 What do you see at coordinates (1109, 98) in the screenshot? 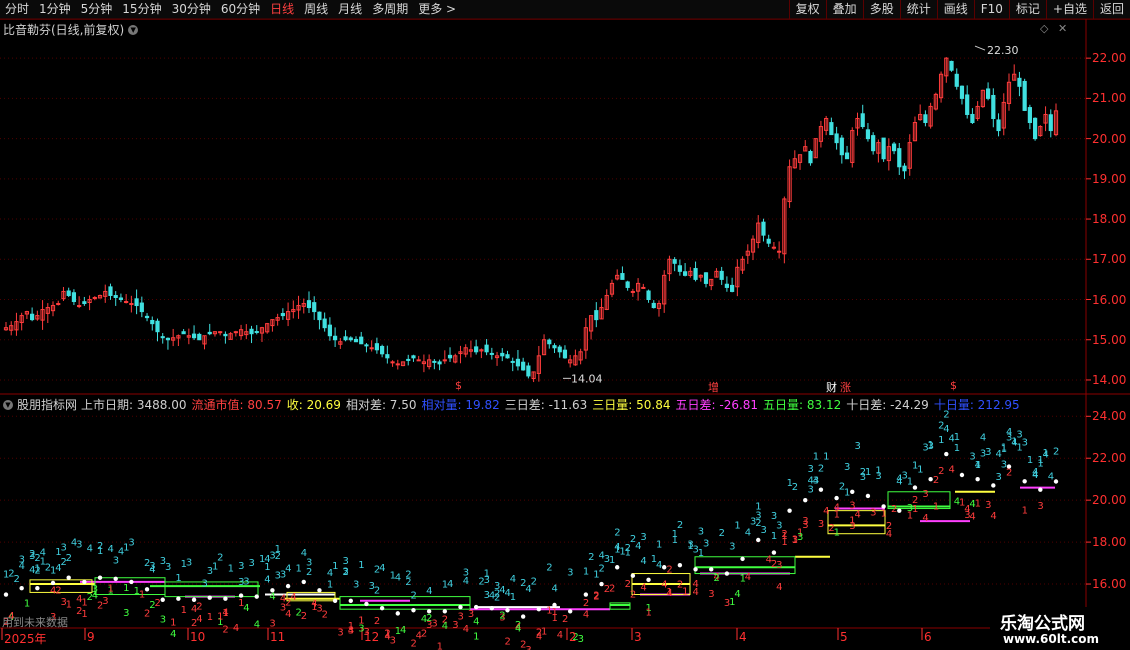
I see `y-tick-1: 21.00` at bounding box center [1109, 98].